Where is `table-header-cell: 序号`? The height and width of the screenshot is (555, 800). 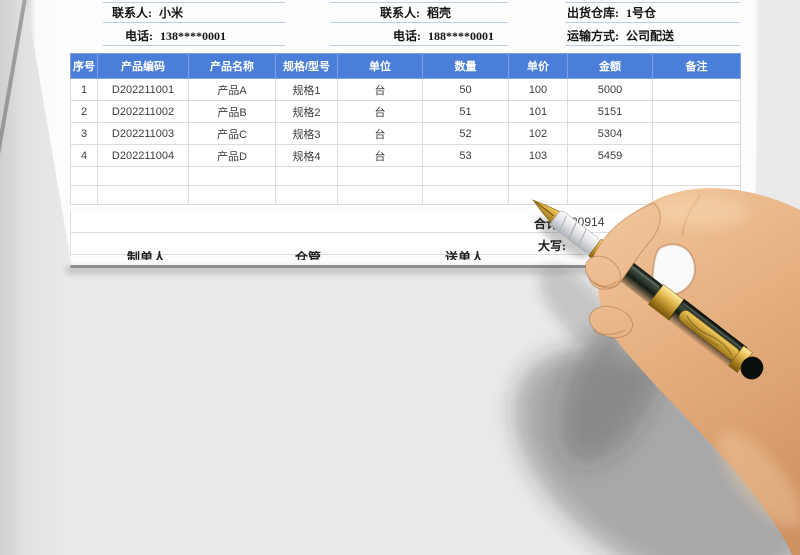
table-header-cell: 序号 is located at coordinates (84, 66).